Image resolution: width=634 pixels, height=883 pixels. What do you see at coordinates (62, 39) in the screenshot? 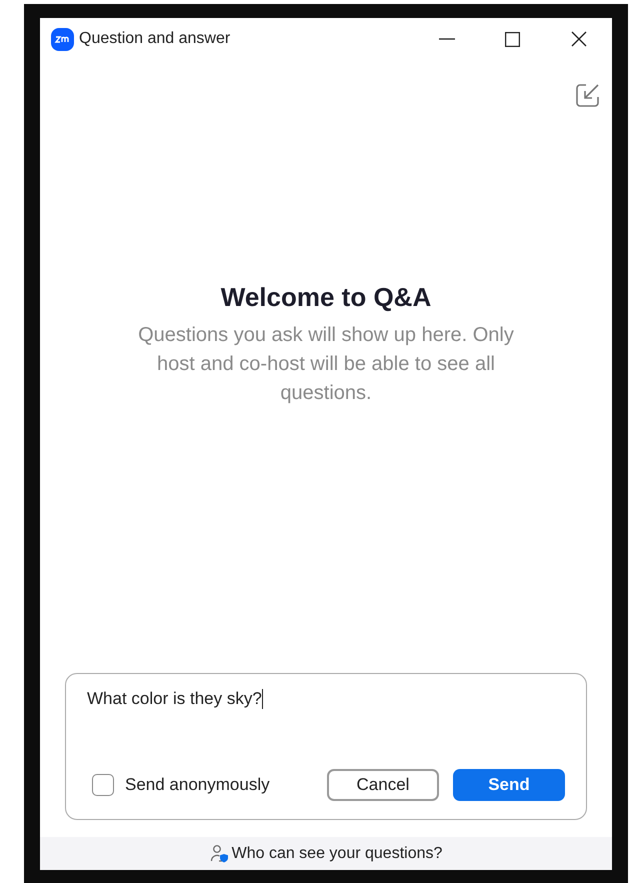
I see `app-logo-icon` at bounding box center [62, 39].